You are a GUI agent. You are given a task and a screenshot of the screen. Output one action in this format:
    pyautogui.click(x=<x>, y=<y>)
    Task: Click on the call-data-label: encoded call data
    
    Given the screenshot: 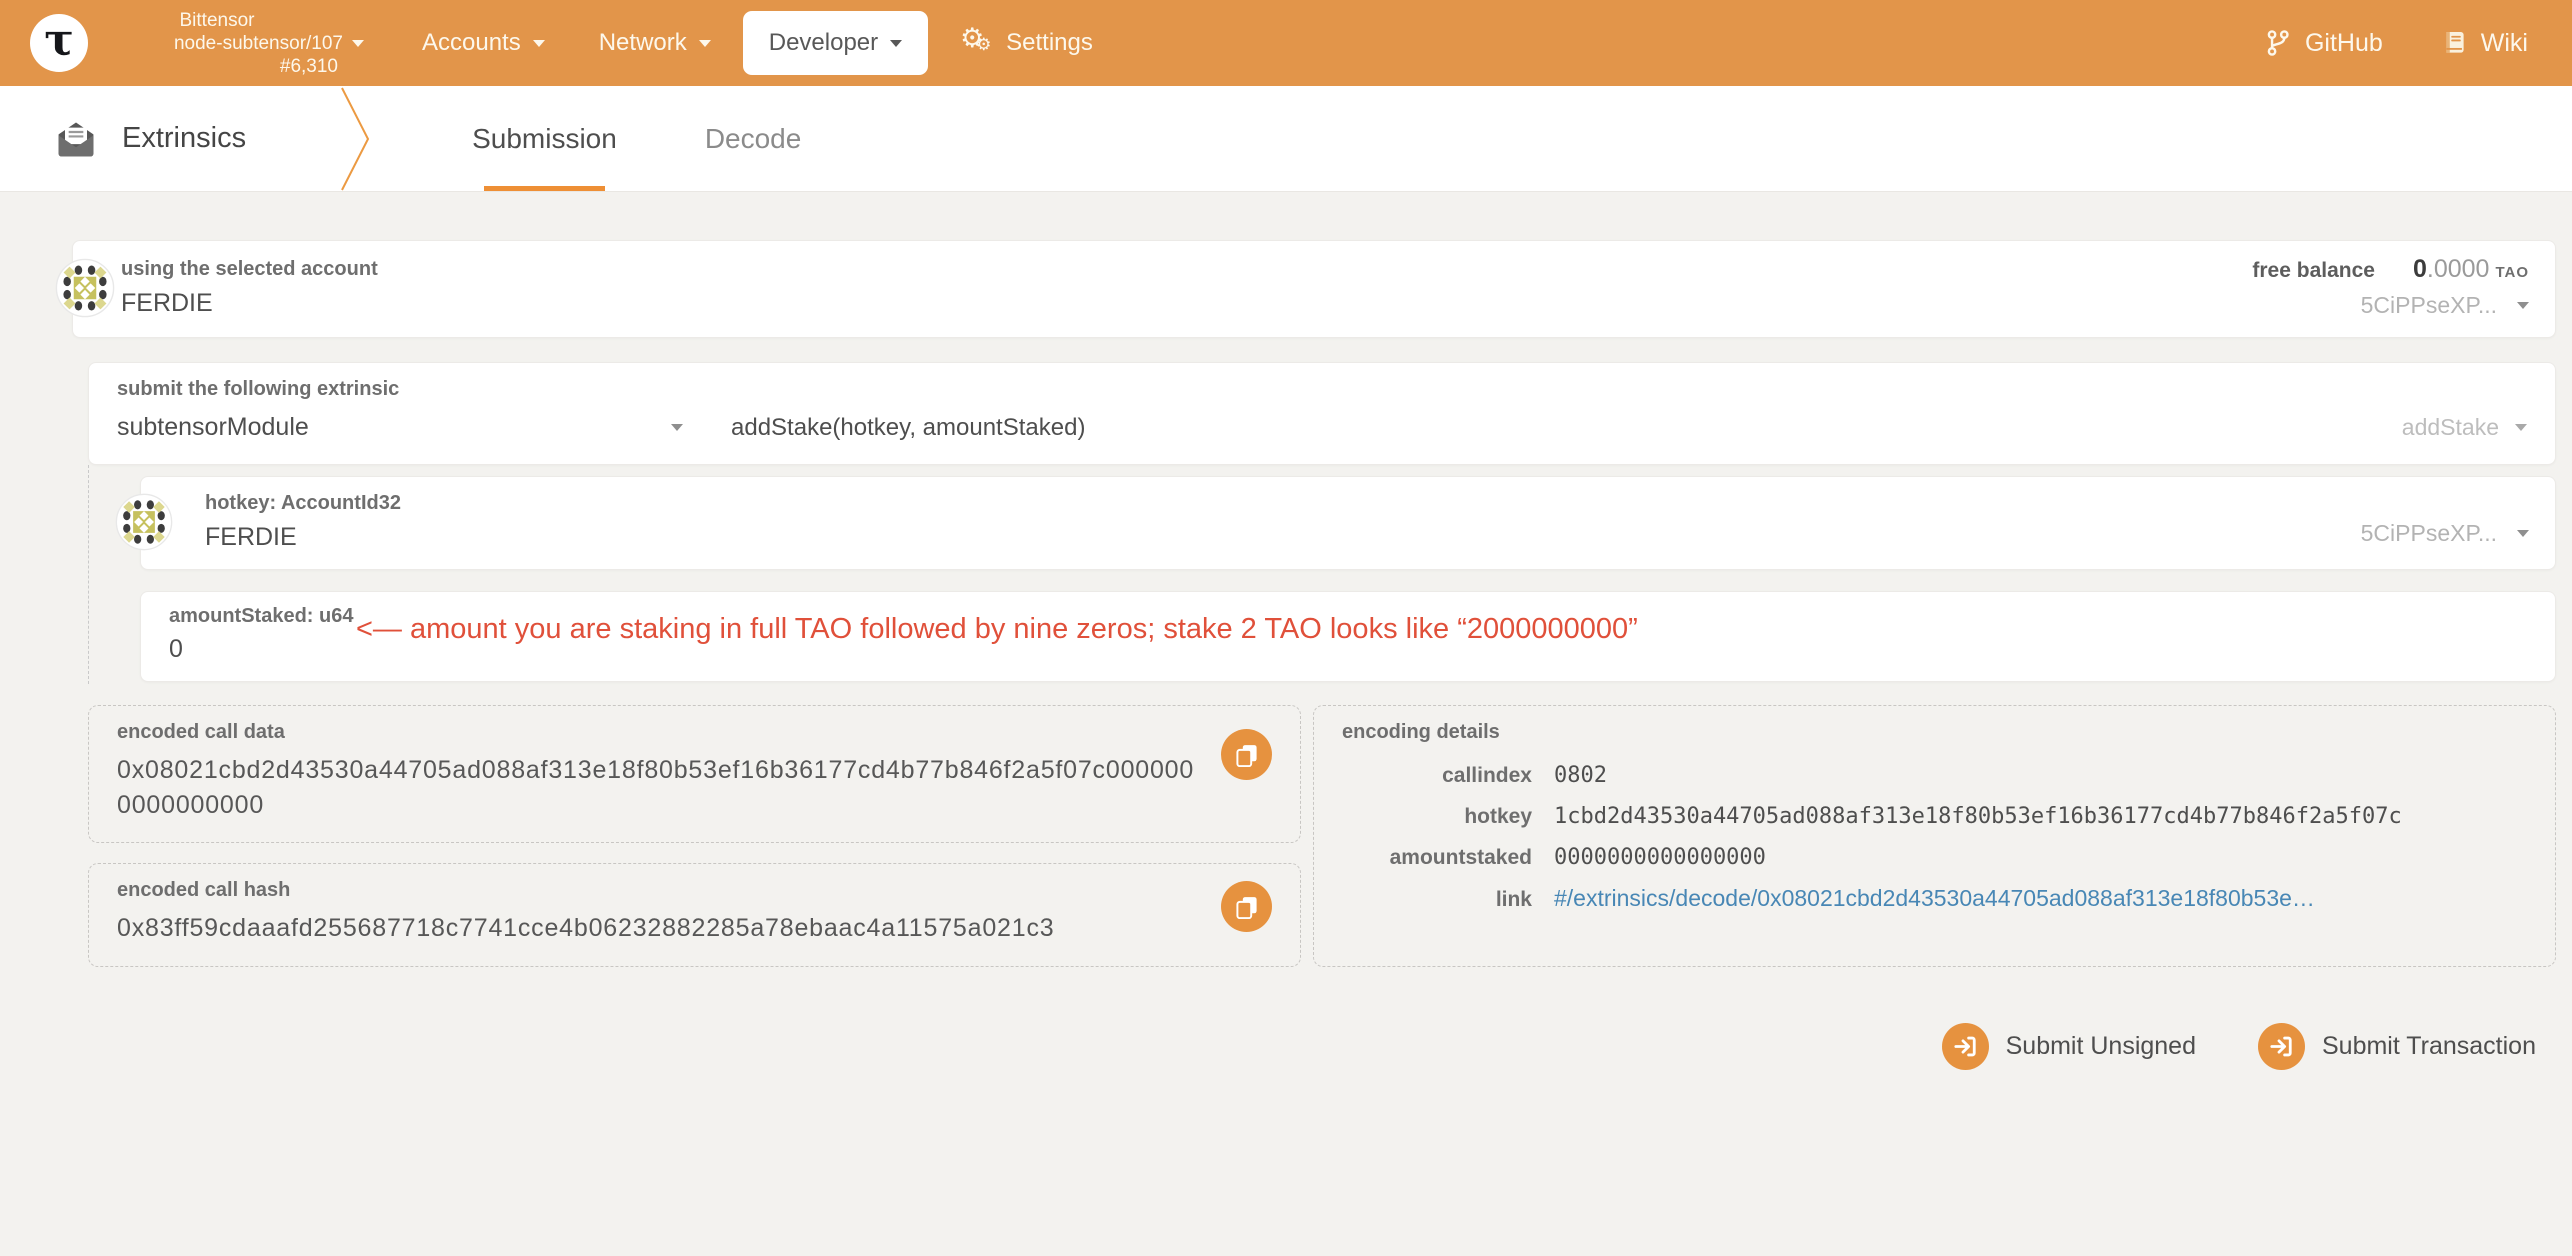 What is the action you would take?
    pyautogui.click(x=201, y=732)
    